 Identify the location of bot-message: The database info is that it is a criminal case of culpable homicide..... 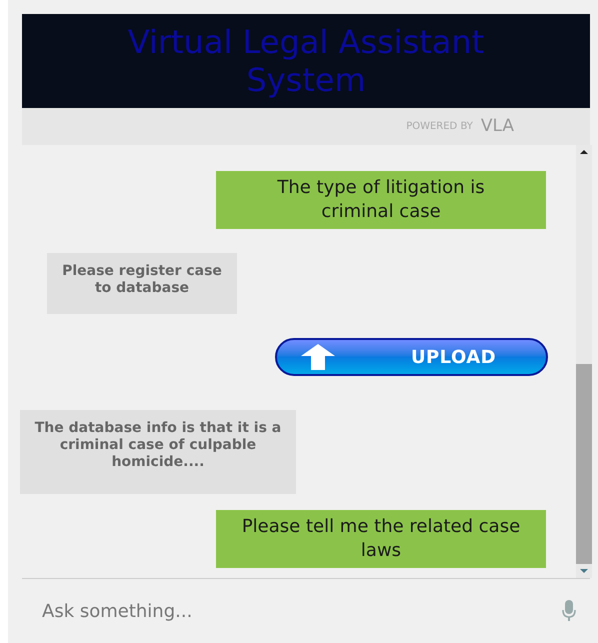
(158, 452).